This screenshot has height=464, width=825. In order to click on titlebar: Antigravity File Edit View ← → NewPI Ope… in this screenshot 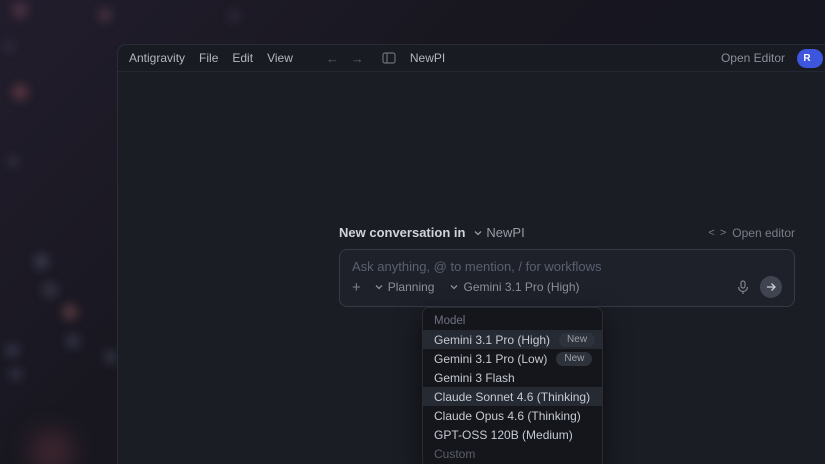, I will do `click(471, 58)`.